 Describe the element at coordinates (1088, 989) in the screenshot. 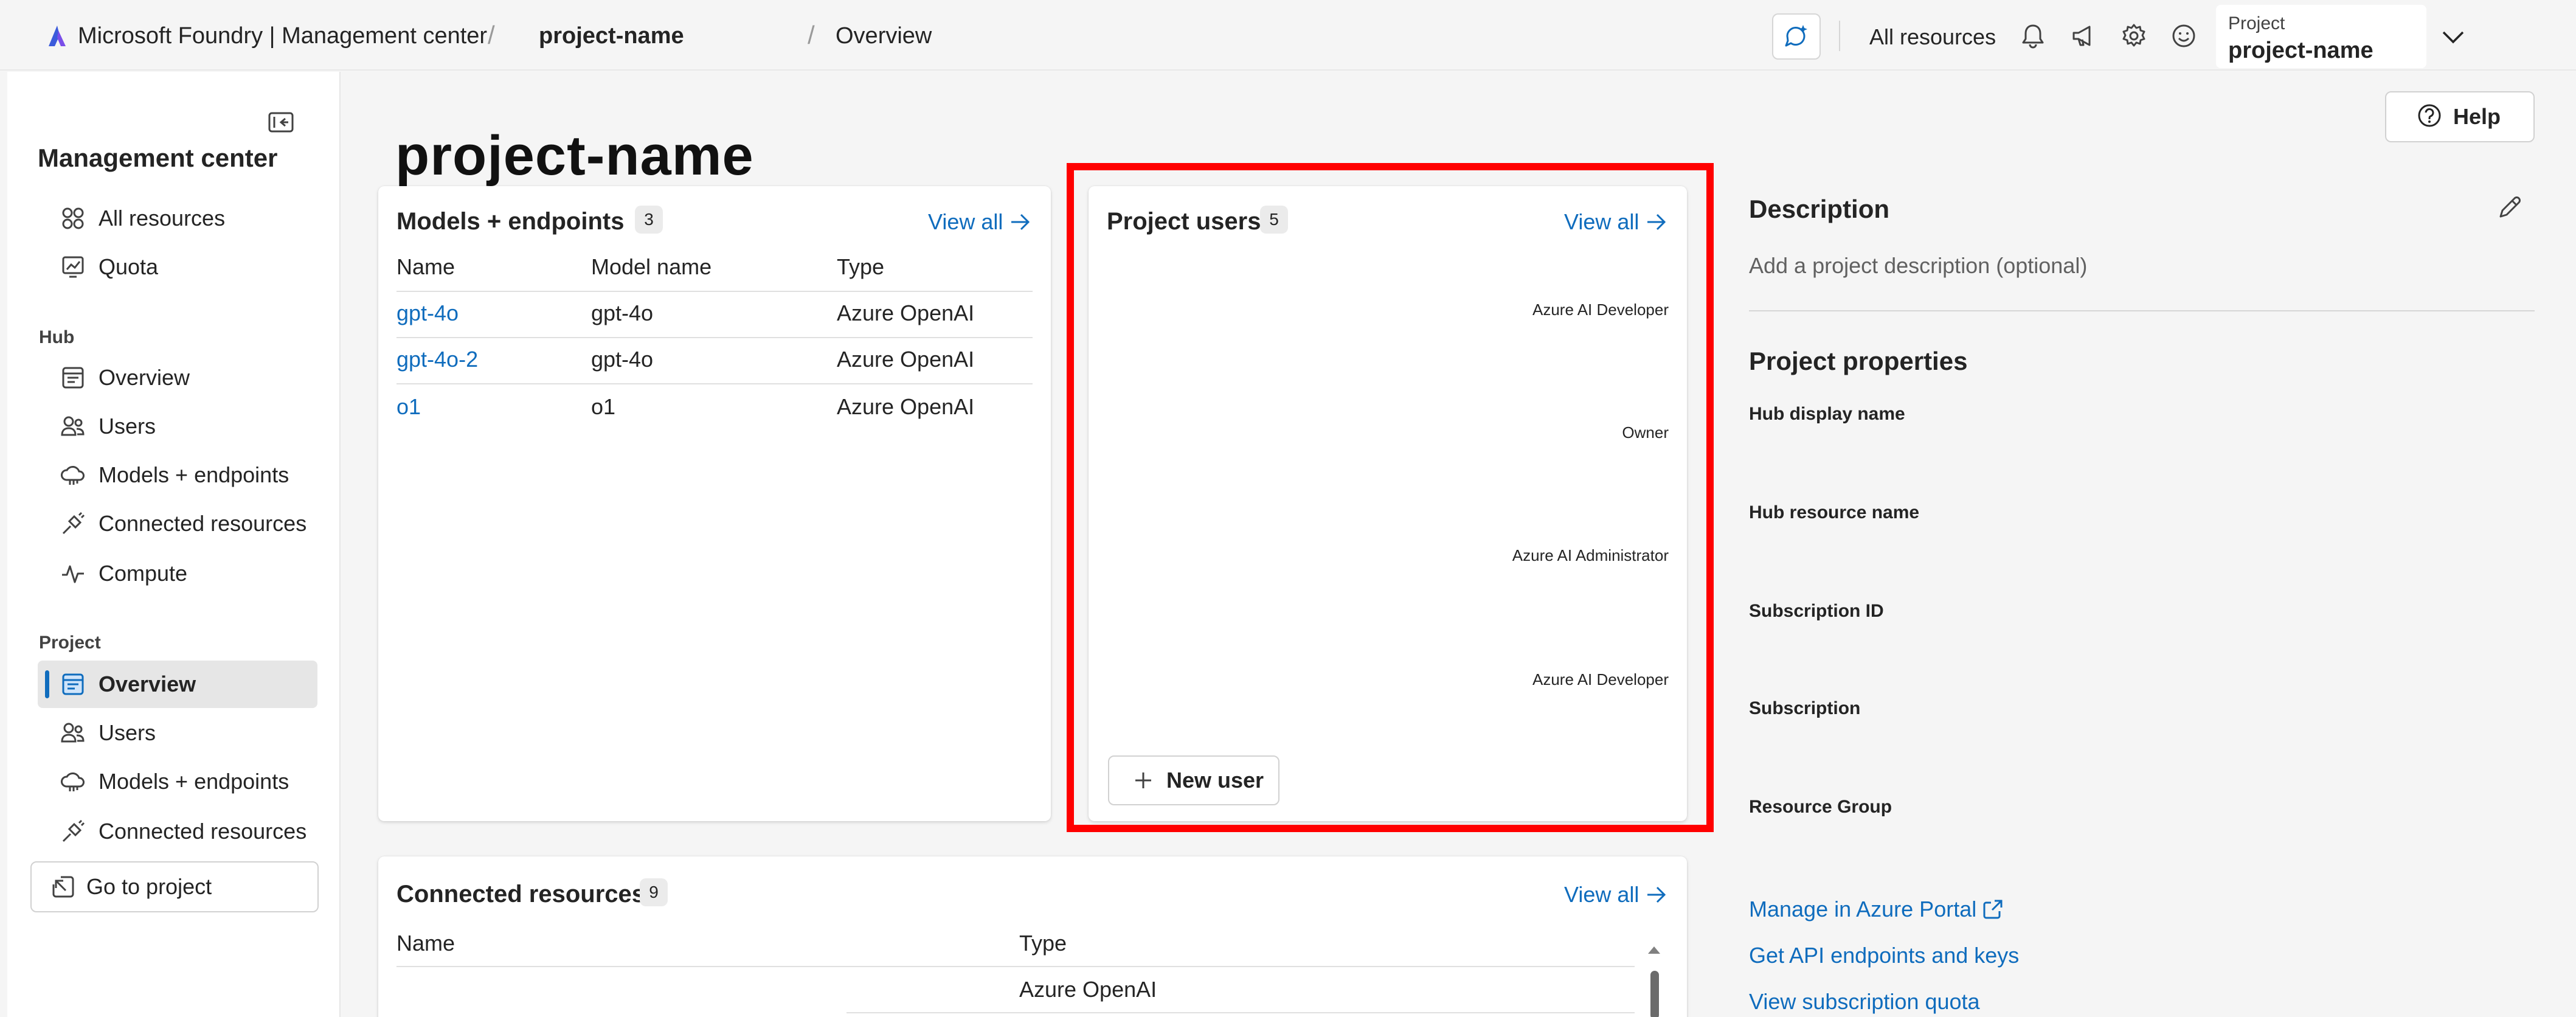

I see `connected-type-cell: Azure OpenAI` at that location.